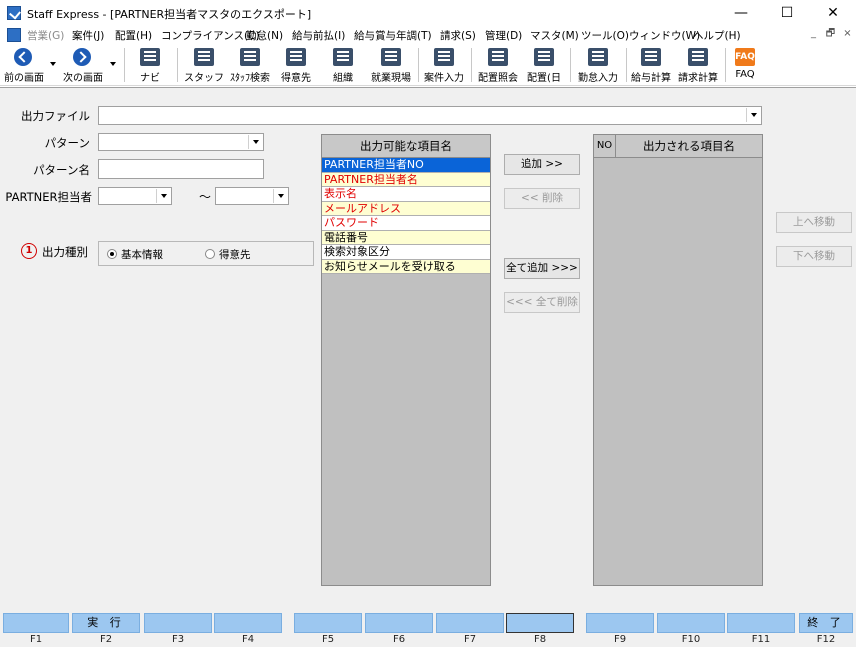 Image resolution: width=856 pixels, height=647 pixels. I want to click on toolbar-staff-search-button: ｽﾀｯﾌ検索, so click(250, 66).